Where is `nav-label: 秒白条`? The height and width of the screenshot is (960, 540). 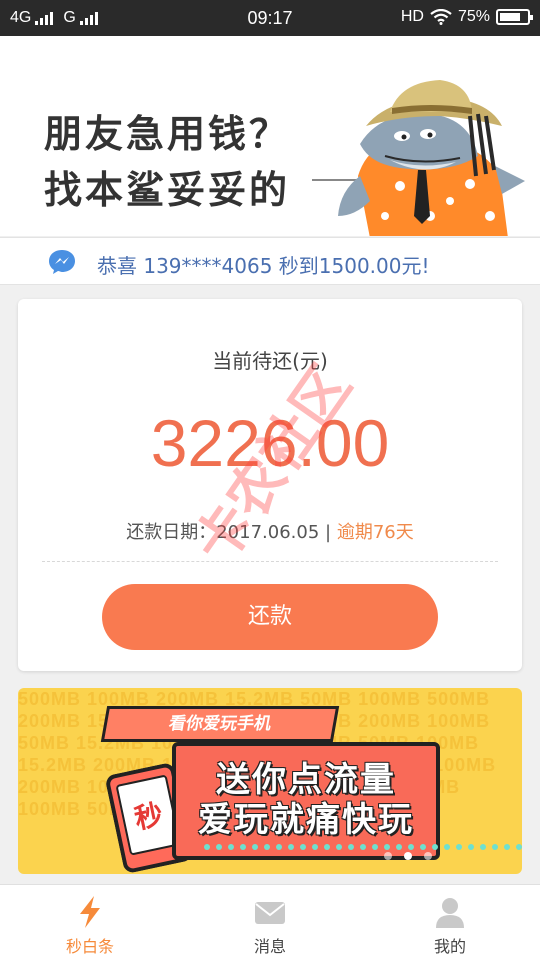
nav-label: 秒白条 is located at coordinates (89, 946).